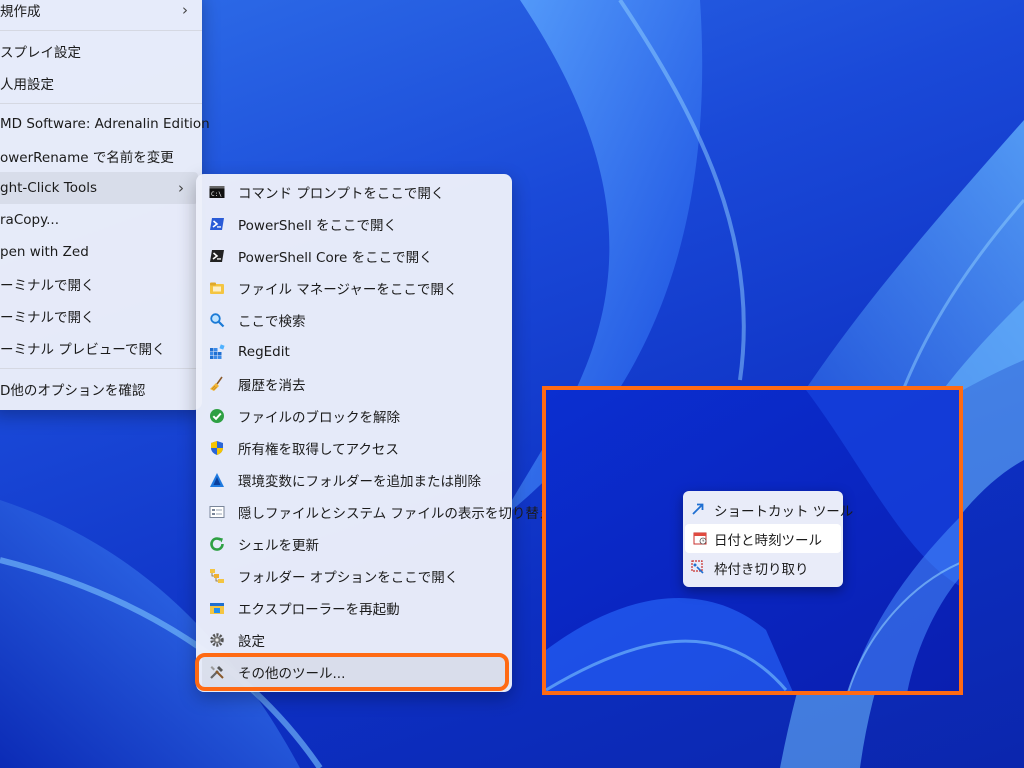 Image resolution: width=1024 pixels, height=768 pixels. I want to click on tools-item-datetime-tools: 日付と時刻ツール, so click(763, 538).